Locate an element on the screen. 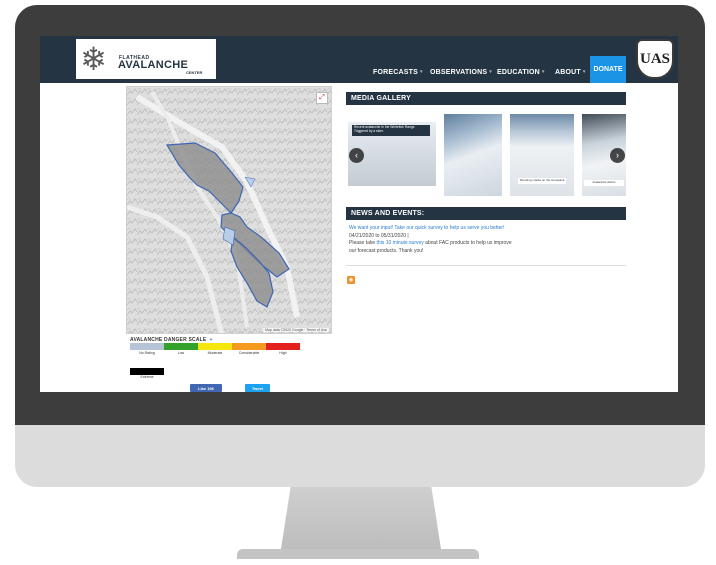 The height and width of the screenshot is (565, 716). danger-swatch-extreme is located at coordinates (147, 371).